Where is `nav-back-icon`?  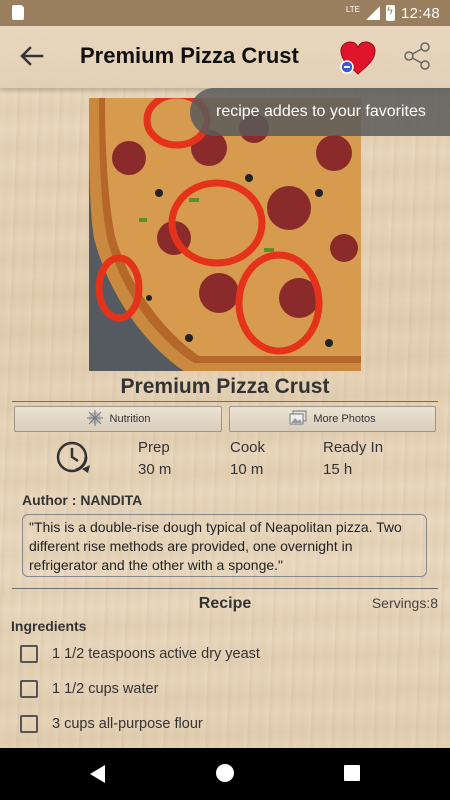
nav-back-icon is located at coordinates (97, 774).